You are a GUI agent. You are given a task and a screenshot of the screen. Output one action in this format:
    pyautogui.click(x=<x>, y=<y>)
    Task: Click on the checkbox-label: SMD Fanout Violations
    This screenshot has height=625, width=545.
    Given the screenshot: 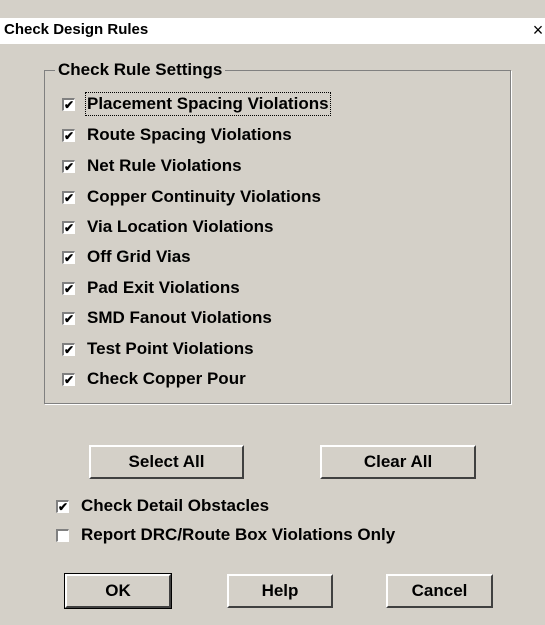 What is the action you would take?
    pyautogui.click(x=179, y=317)
    